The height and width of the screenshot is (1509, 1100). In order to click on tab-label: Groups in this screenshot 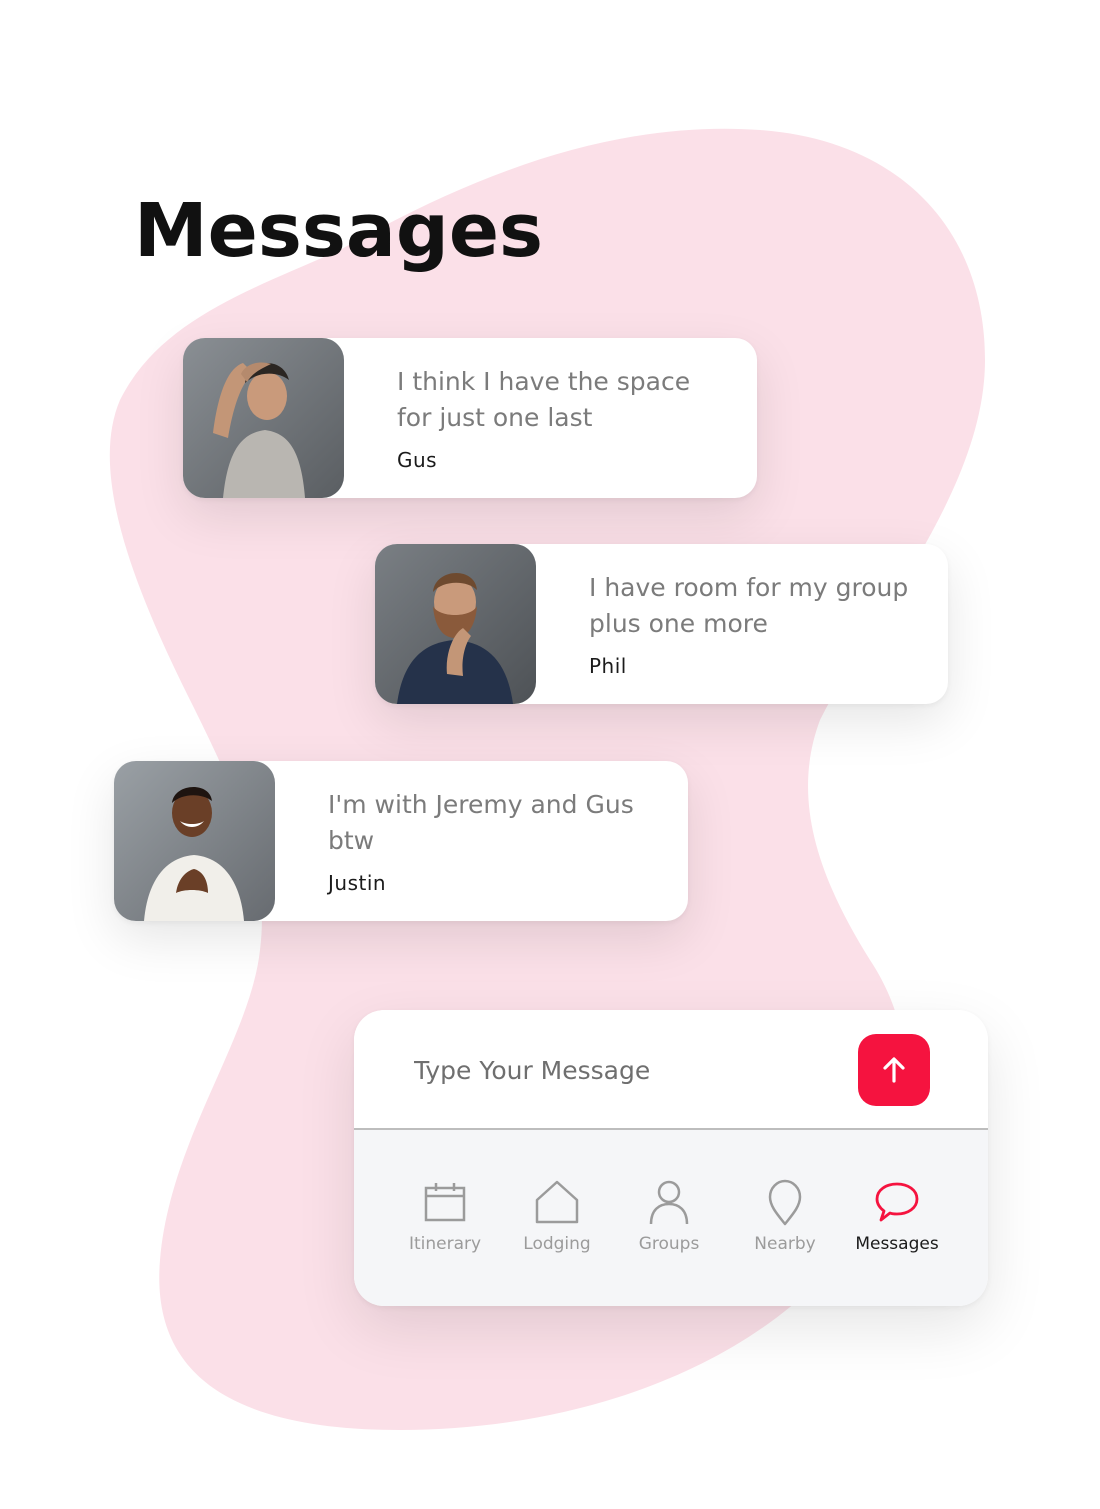, I will do `click(669, 1244)`.